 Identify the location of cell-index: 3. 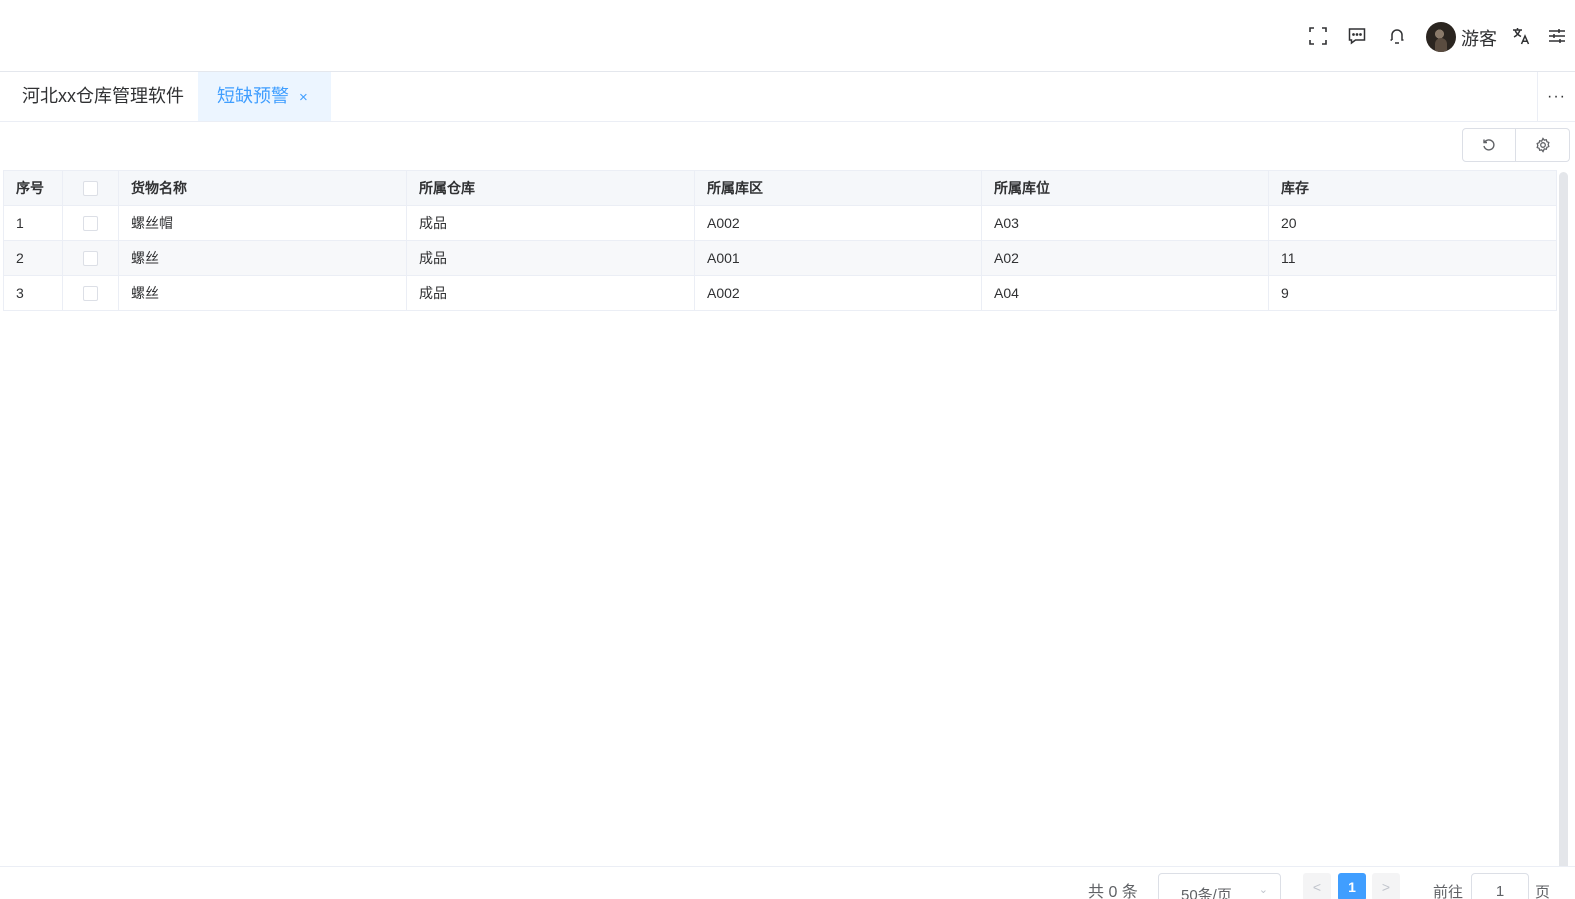
(33, 293).